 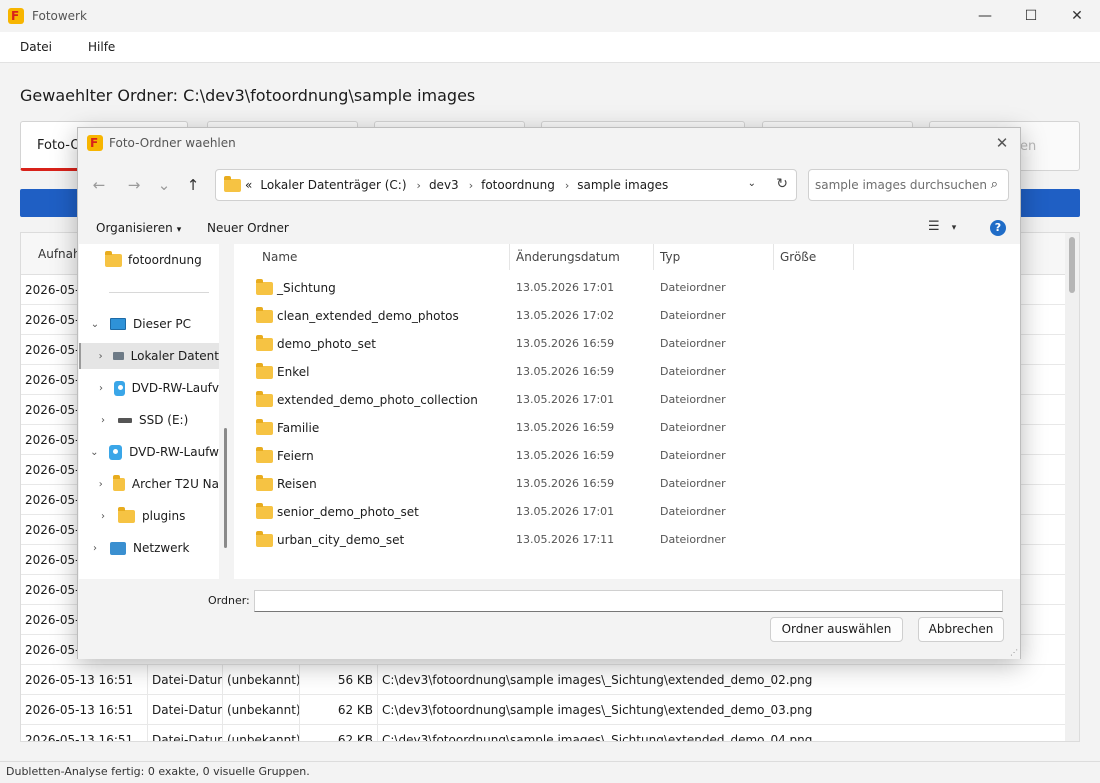 What do you see at coordinates (341, 540) in the screenshot?
I see `file-name: urban_city_demo_set` at bounding box center [341, 540].